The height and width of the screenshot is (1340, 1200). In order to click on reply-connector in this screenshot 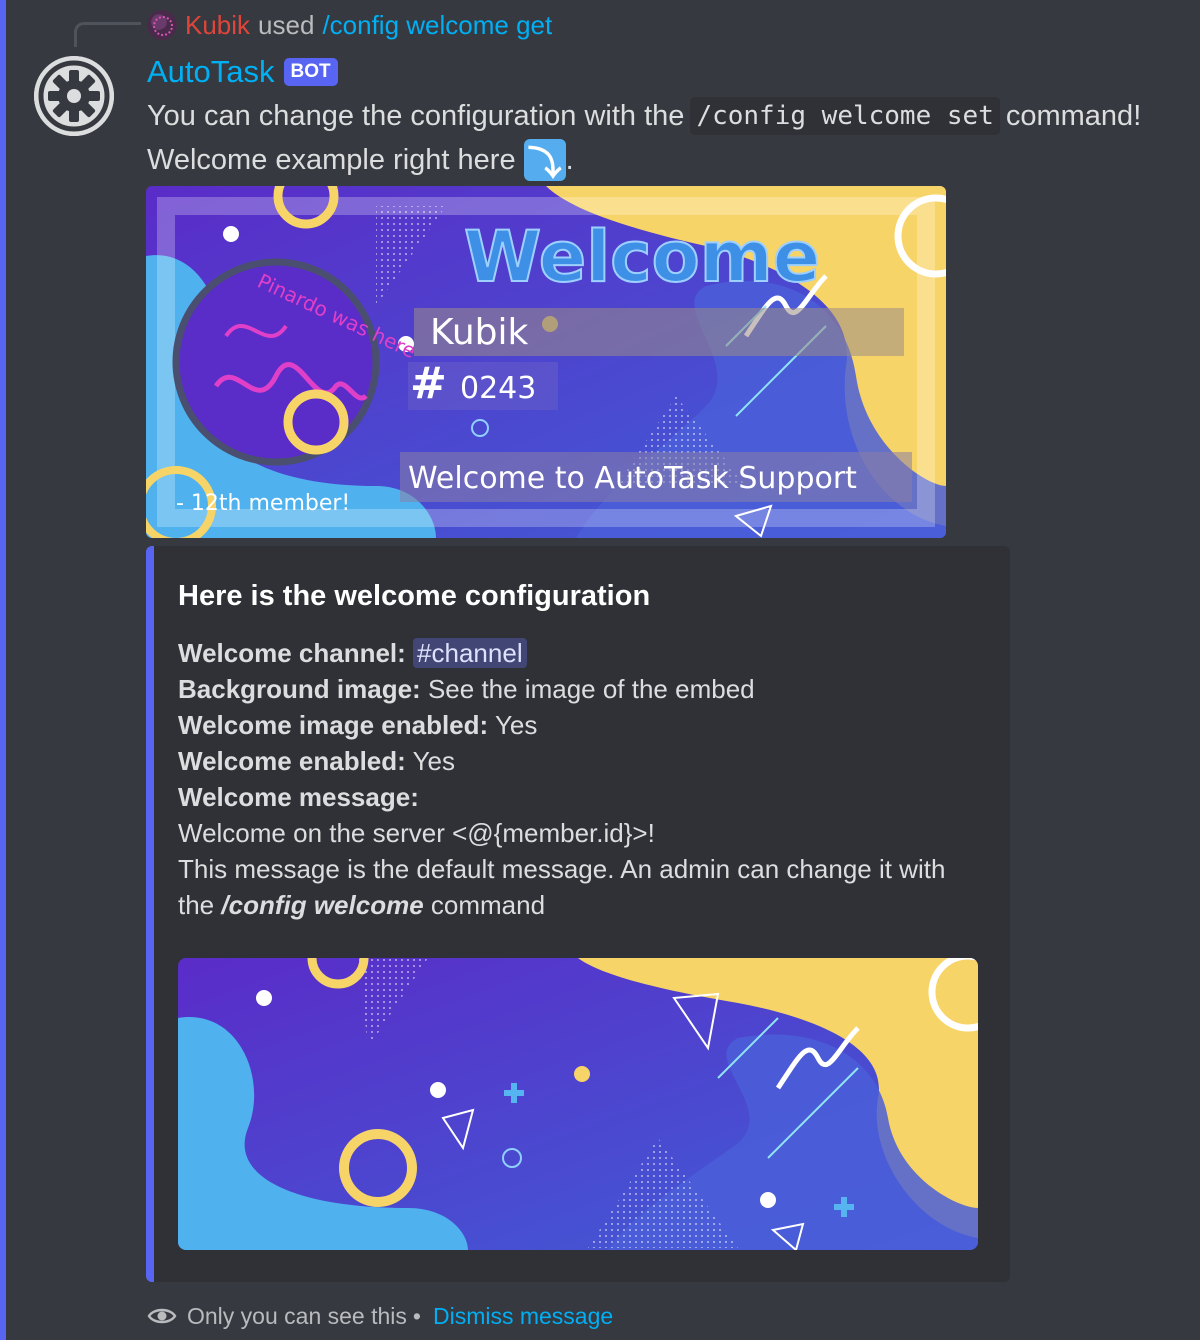, I will do `click(107, 34)`.